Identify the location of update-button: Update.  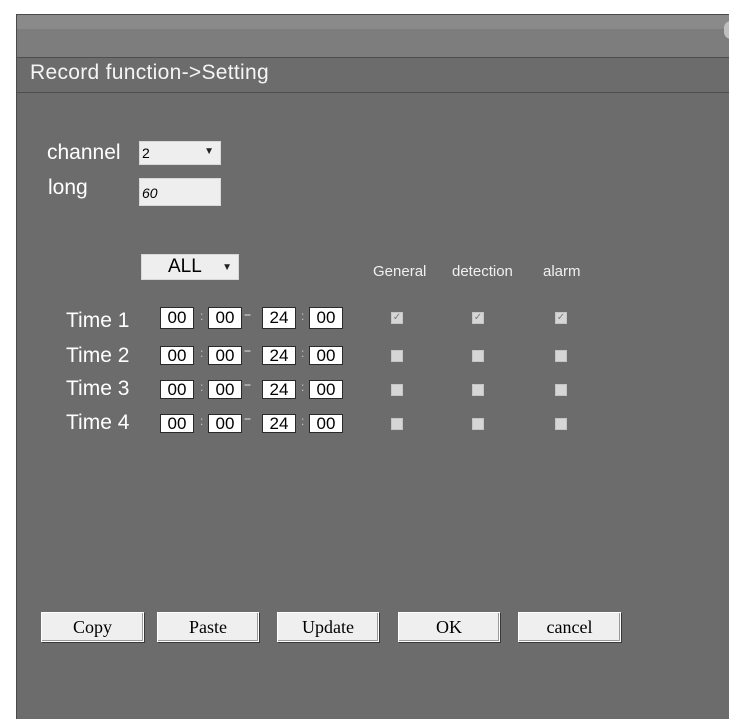
(328, 627).